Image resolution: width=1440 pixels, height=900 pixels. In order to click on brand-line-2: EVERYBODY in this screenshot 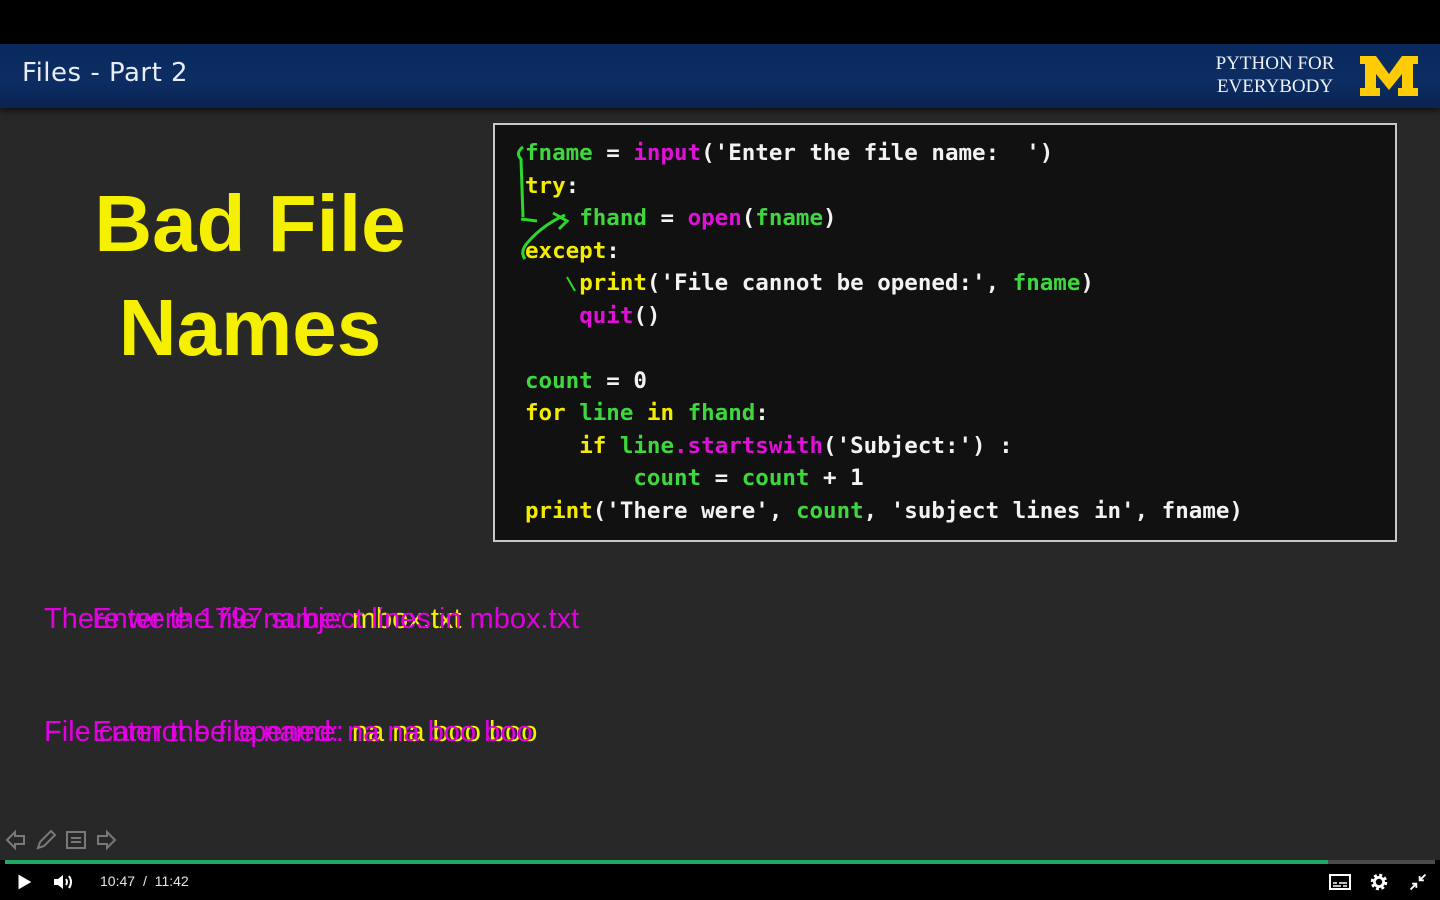, I will do `click(1275, 86)`.